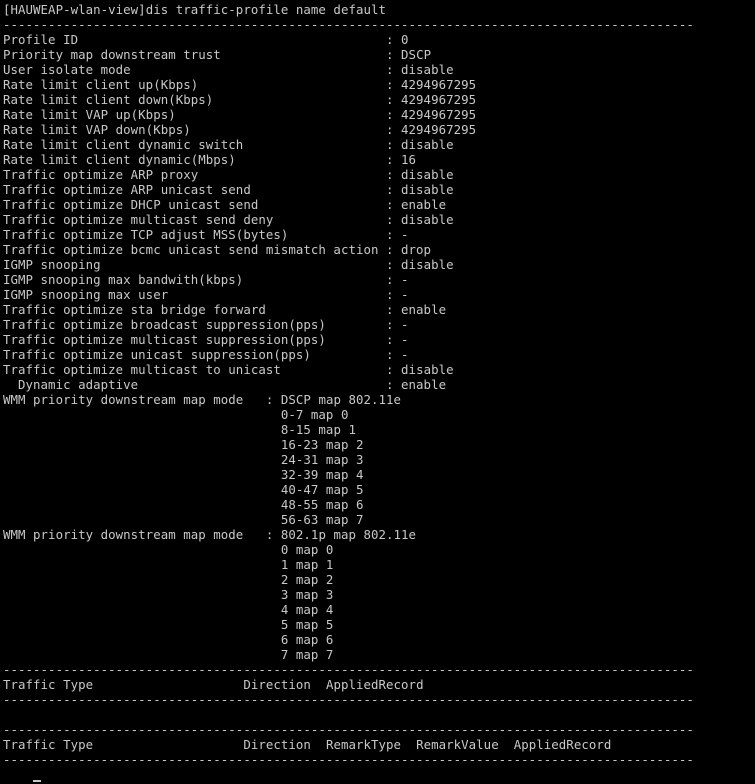  Describe the element at coordinates (322, 474) in the screenshot. I see `wmm-map-entry-text: 32-39 map 4` at that location.